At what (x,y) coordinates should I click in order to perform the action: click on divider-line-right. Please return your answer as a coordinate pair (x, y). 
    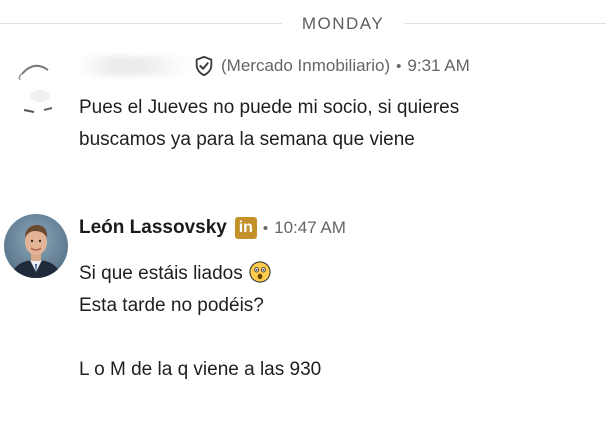
    Looking at the image, I should click on (505, 23).